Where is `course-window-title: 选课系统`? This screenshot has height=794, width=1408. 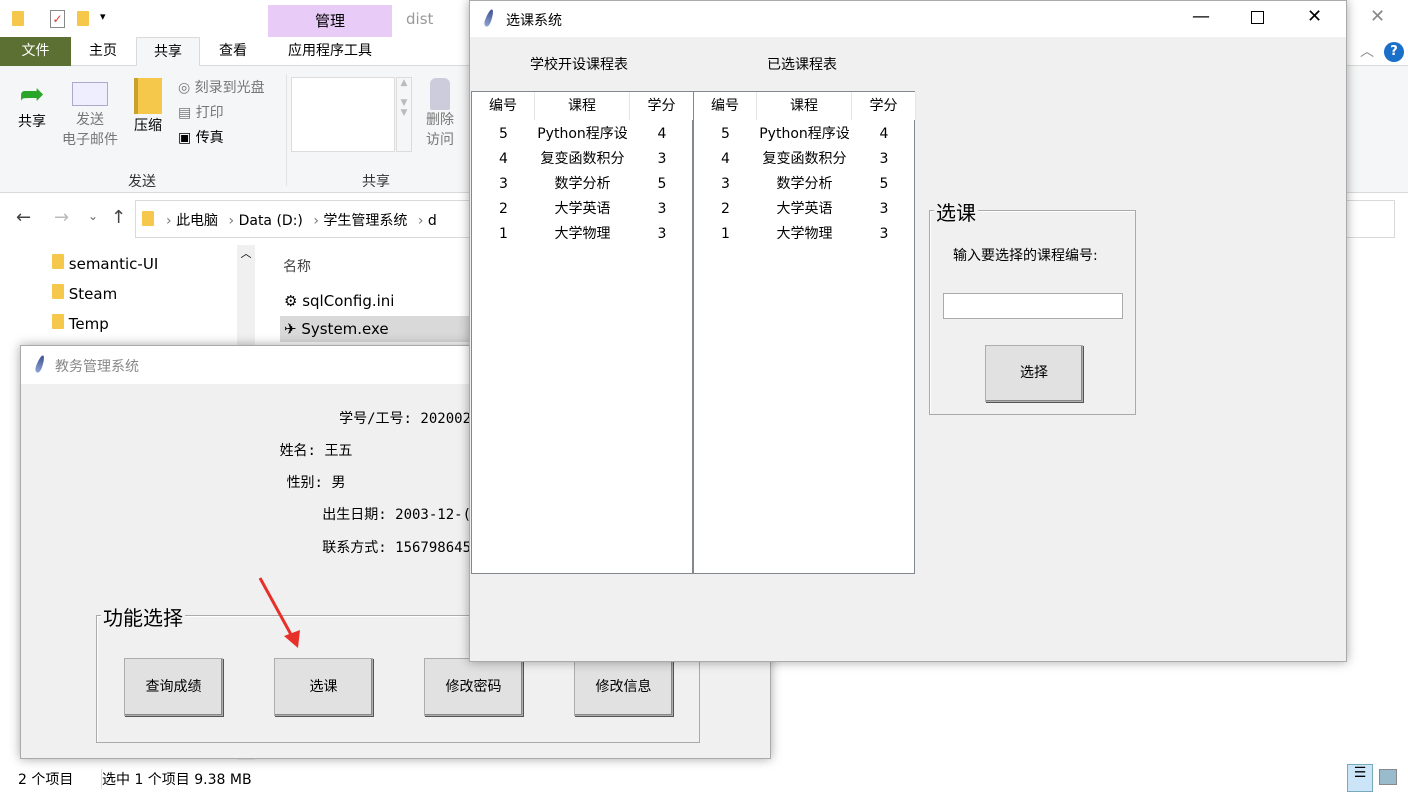 course-window-title: 选课系统 is located at coordinates (534, 21).